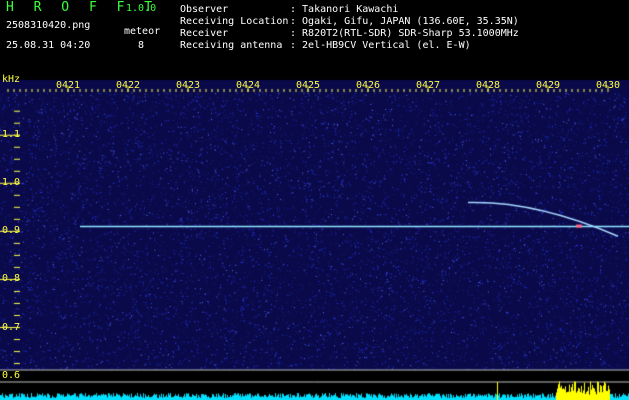 The height and width of the screenshot is (400, 629). Describe the element at coordinates (404, 33) in the screenshot. I see `info-value-receiver: : R820T2(RTL-SDR) SDR-Sharp 53.1000MHz` at that location.